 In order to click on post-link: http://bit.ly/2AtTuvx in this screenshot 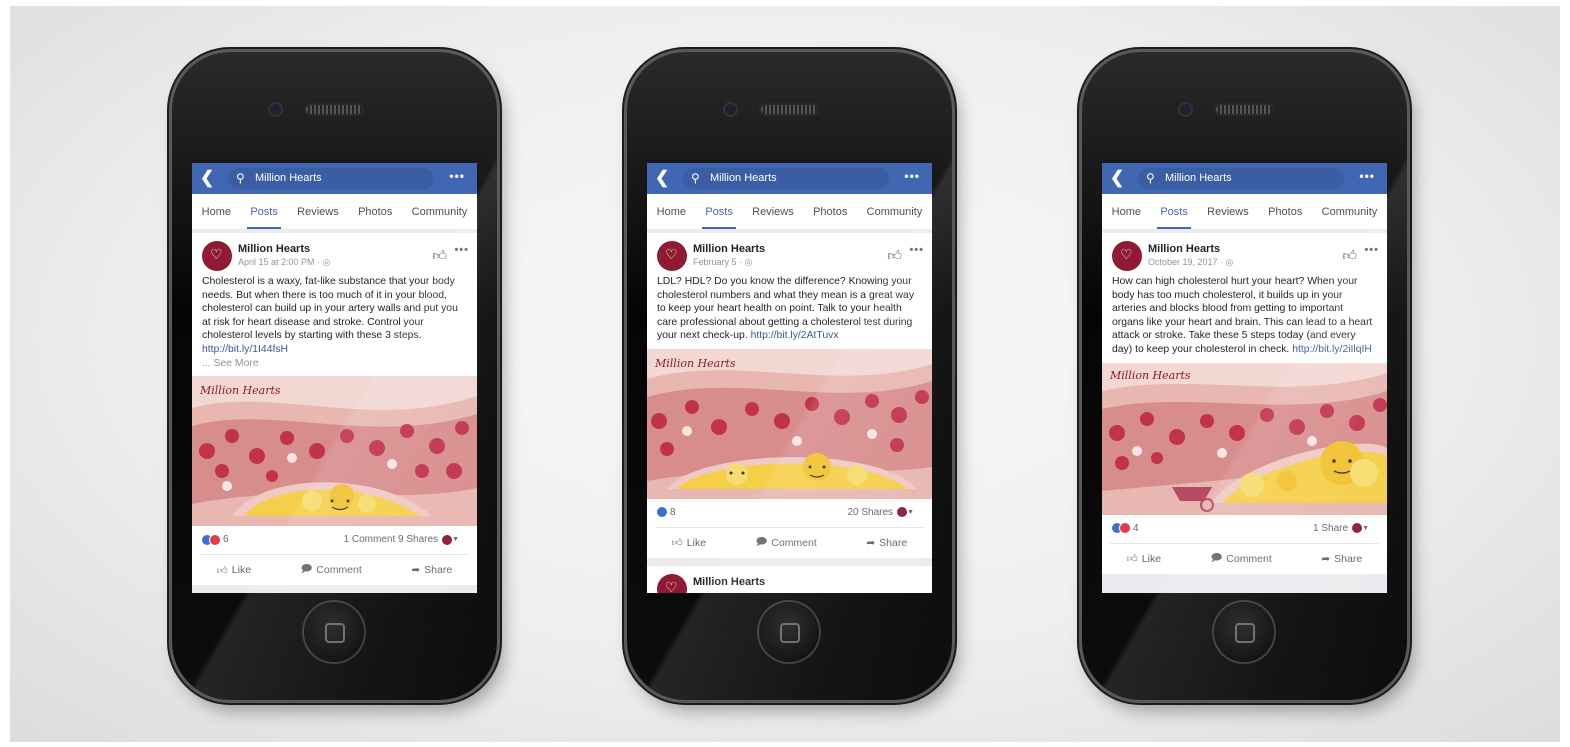, I will do `click(795, 335)`.